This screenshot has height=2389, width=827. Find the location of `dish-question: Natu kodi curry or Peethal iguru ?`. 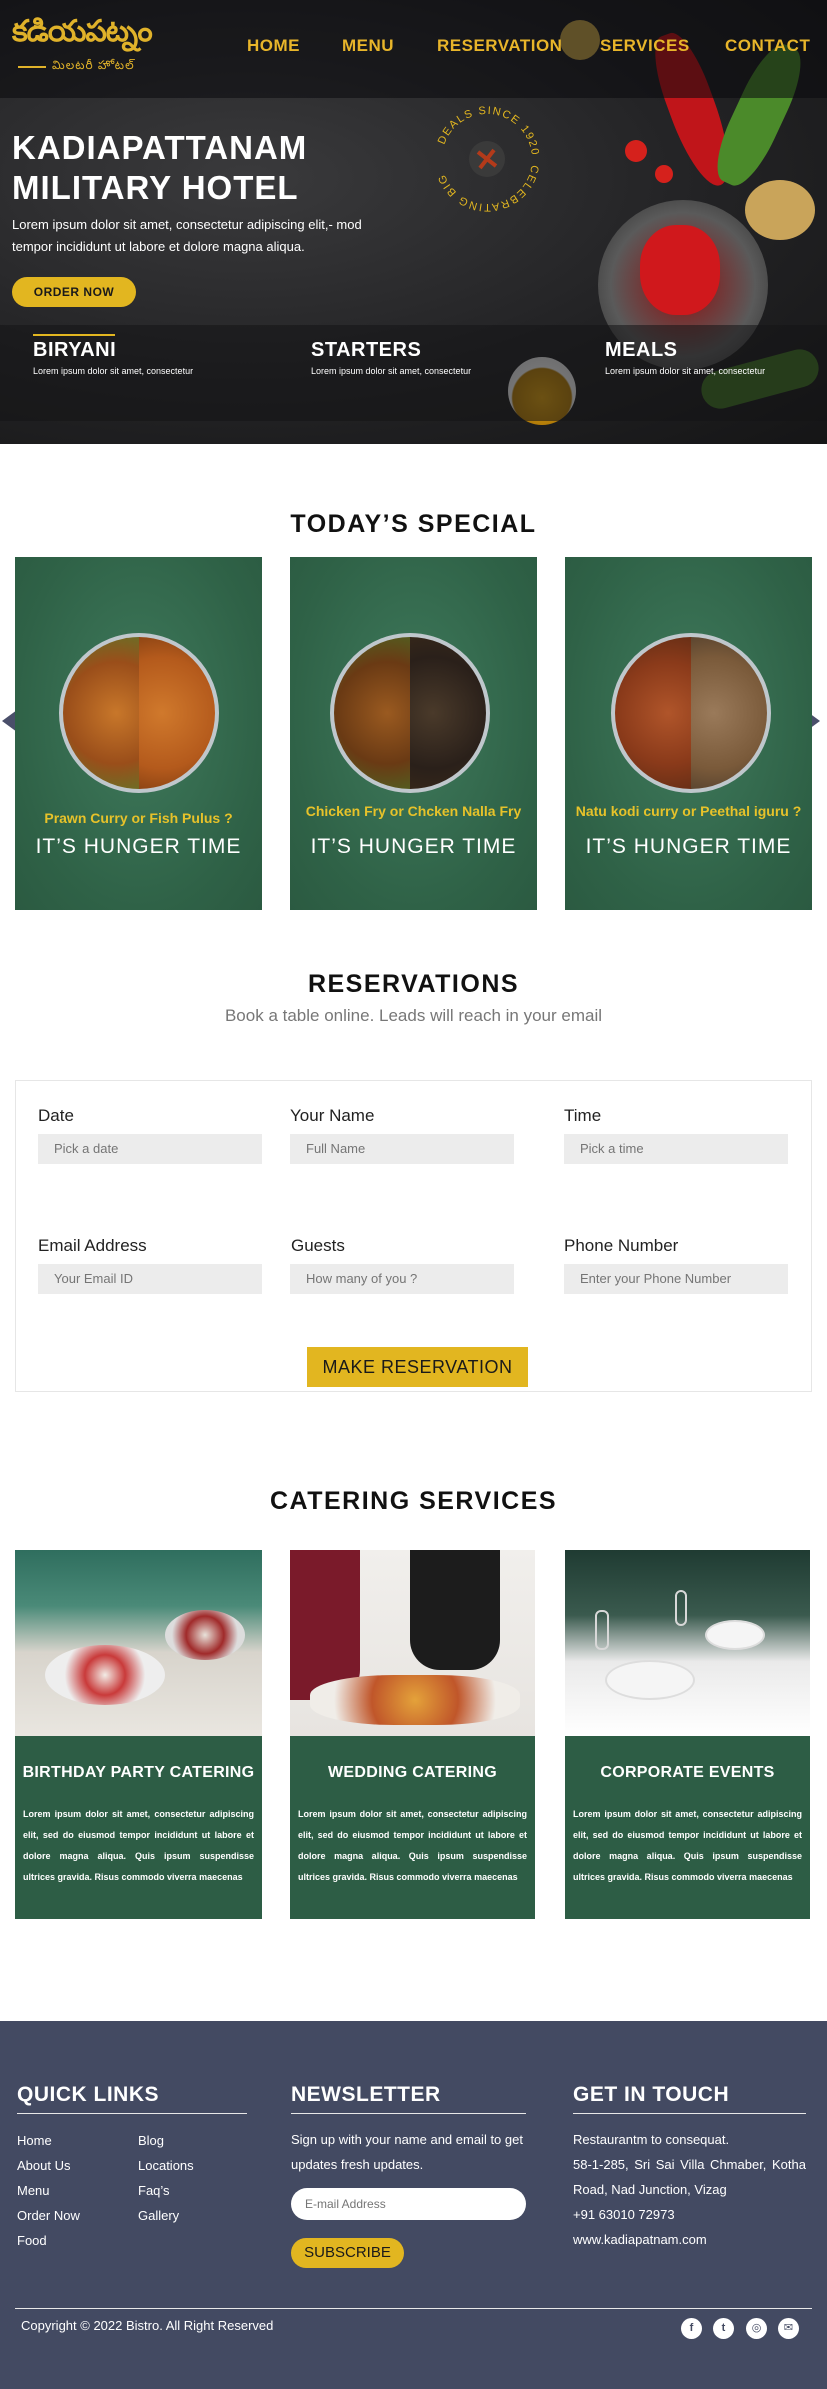

dish-question: Natu kodi curry or Peethal iguru ? is located at coordinates (688, 811).